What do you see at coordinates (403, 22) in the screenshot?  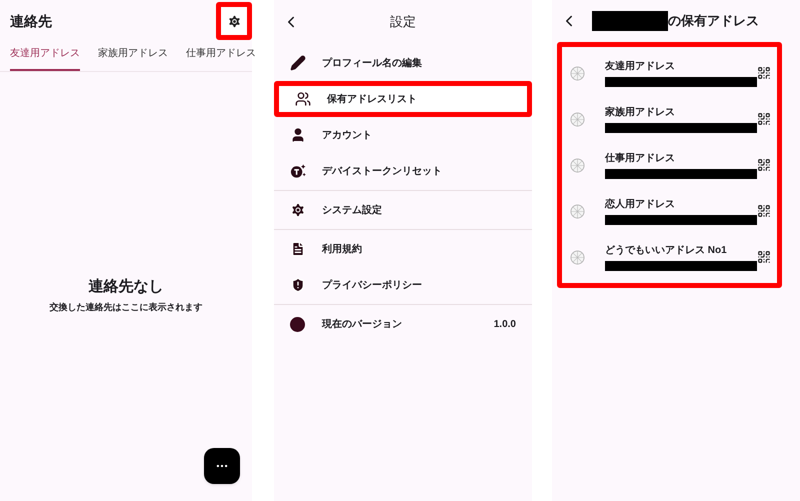 I see `screen-title: 設定` at bounding box center [403, 22].